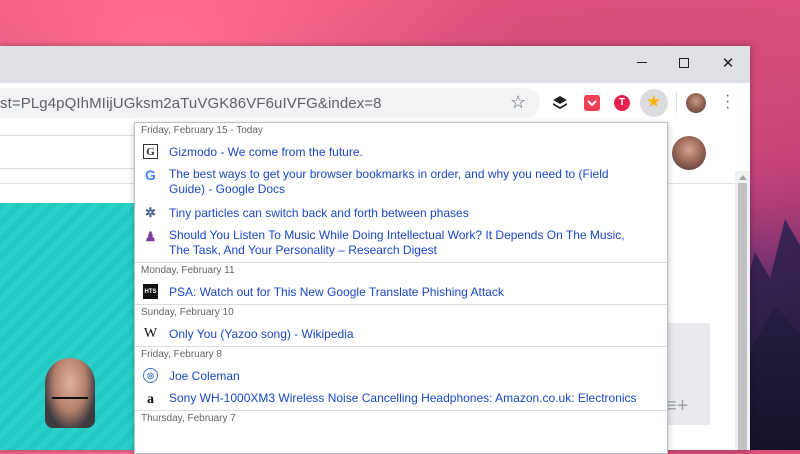 The height and width of the screenshot is (454, 800). Describe the element at coordinates (742, 316) in the screenshot. I see `scrollbar-thumb` at that location.